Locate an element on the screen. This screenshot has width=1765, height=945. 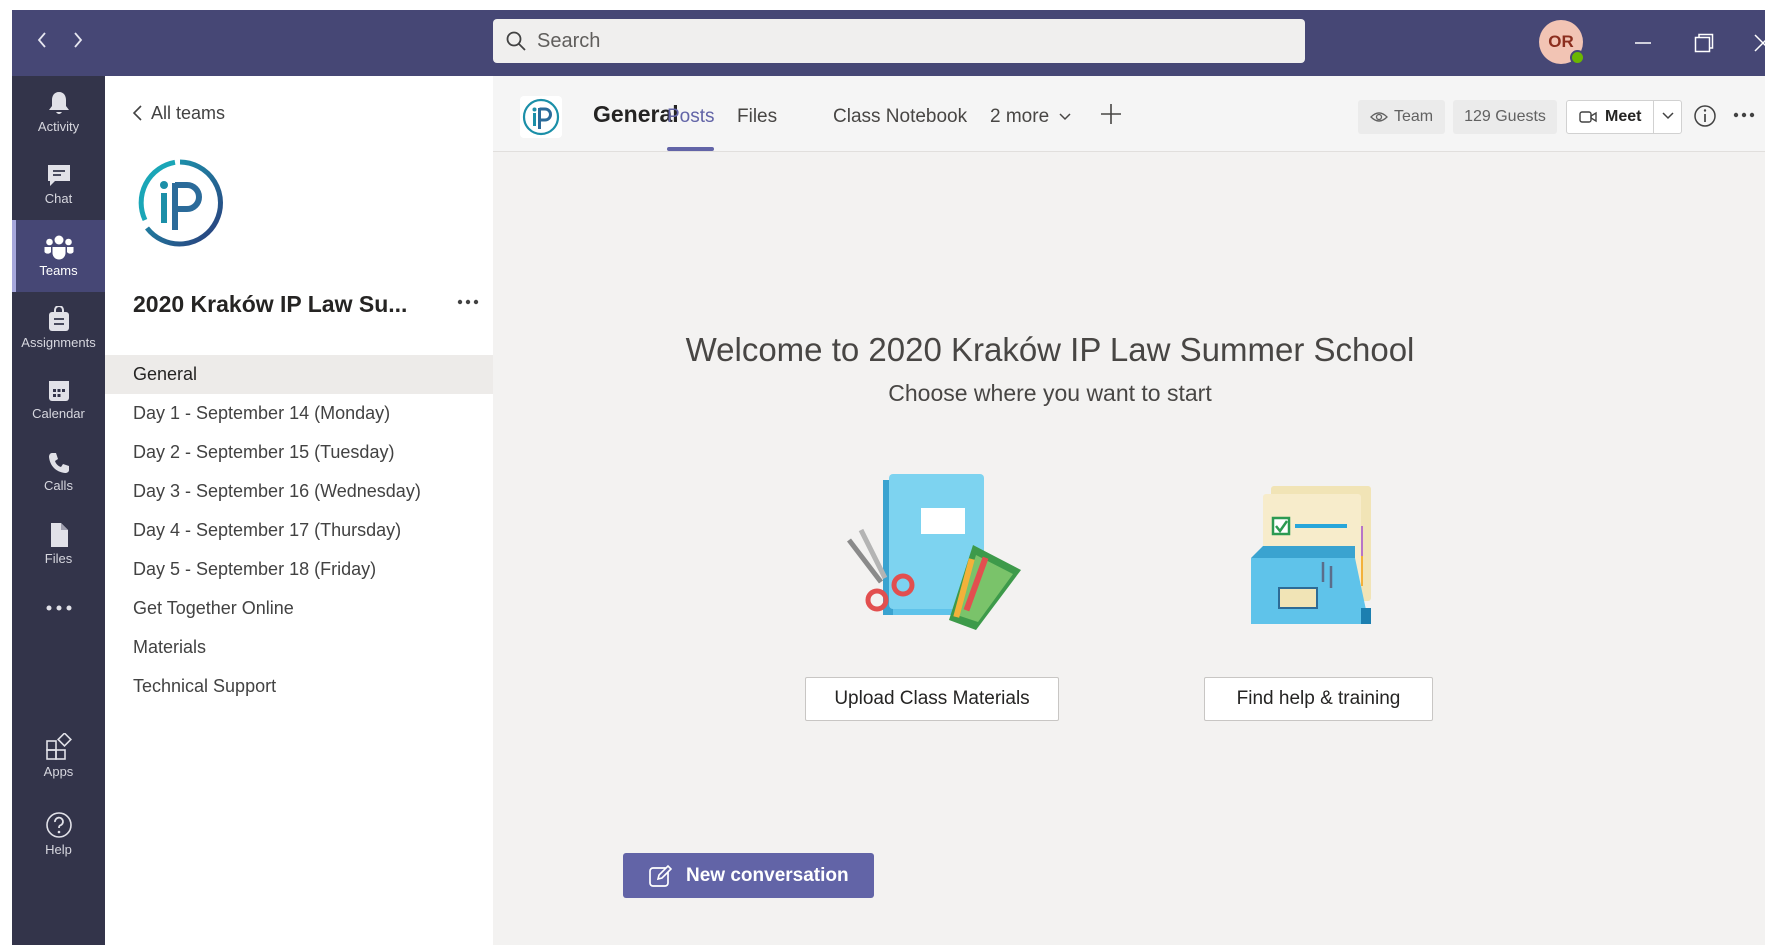
welcome-subtitle: Choose where you want to start is located at coordinates (1050, 393).